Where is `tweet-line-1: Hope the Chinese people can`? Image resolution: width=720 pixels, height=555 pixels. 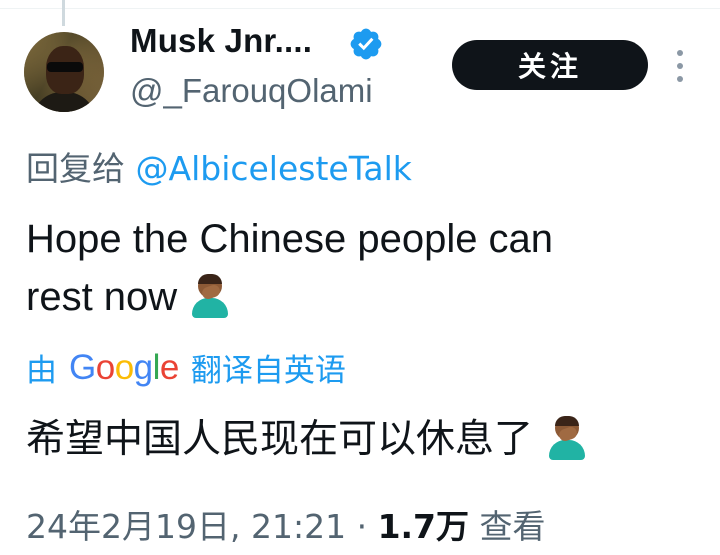 tweet-line-1: Hope the Chinese people can is located at coordinates (290, 239).